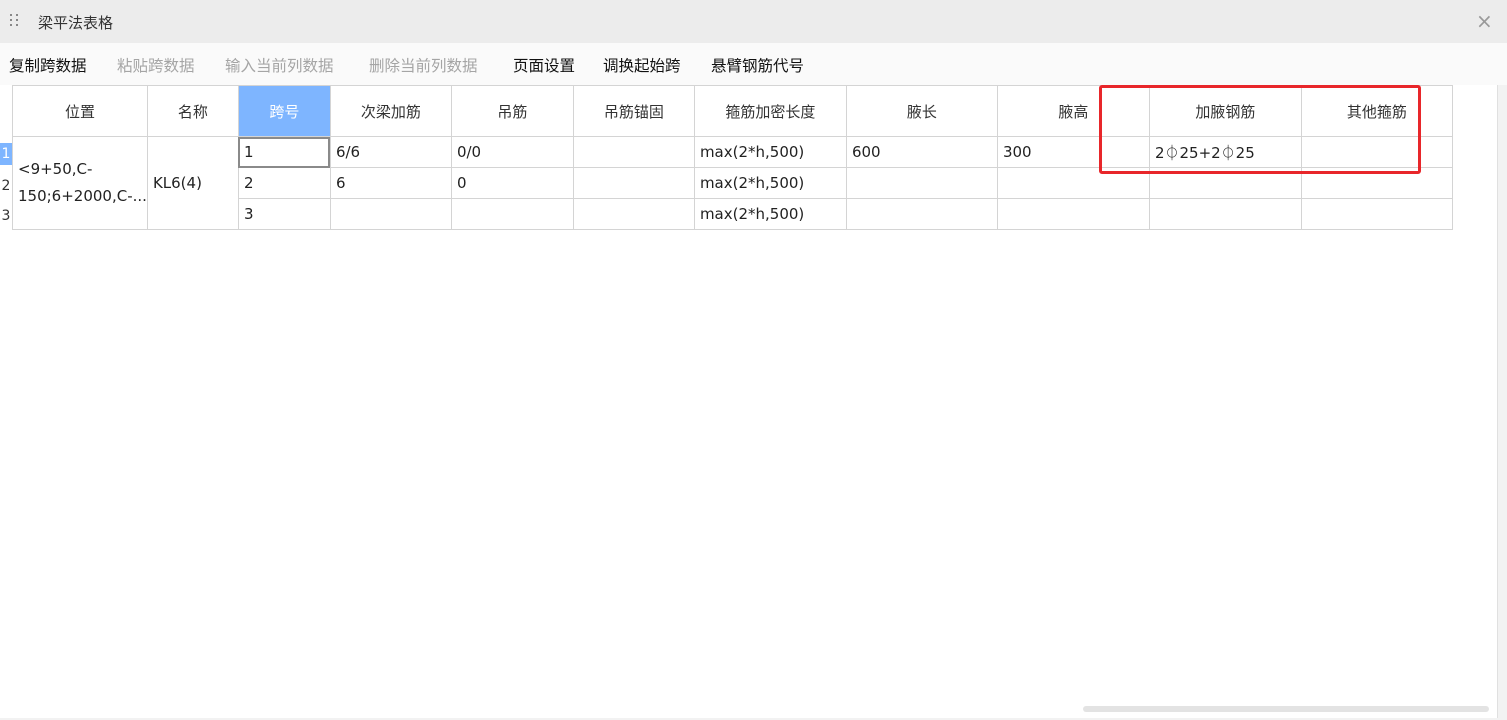 This screenshot has height=720, width=1507. I want to click on hanger-cell, so click(512, 214).